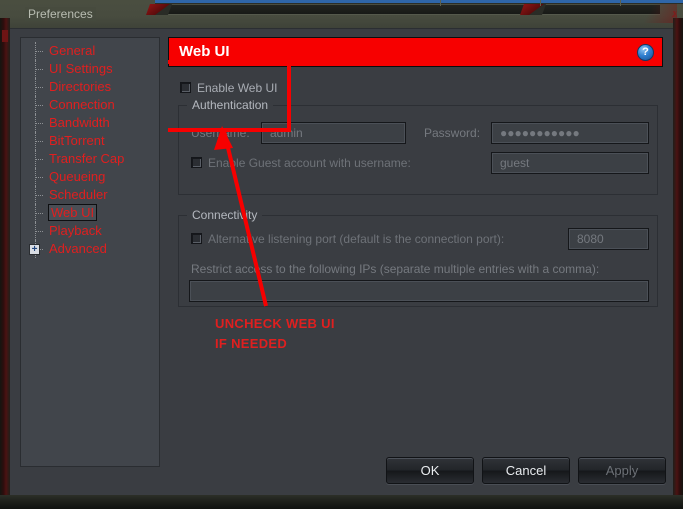 The image size is (683, 509). What do you see at coordinates (80, 86) in the screenshot?
I see `sidebar-item-label: Directories` at bounding box center [80, 86].